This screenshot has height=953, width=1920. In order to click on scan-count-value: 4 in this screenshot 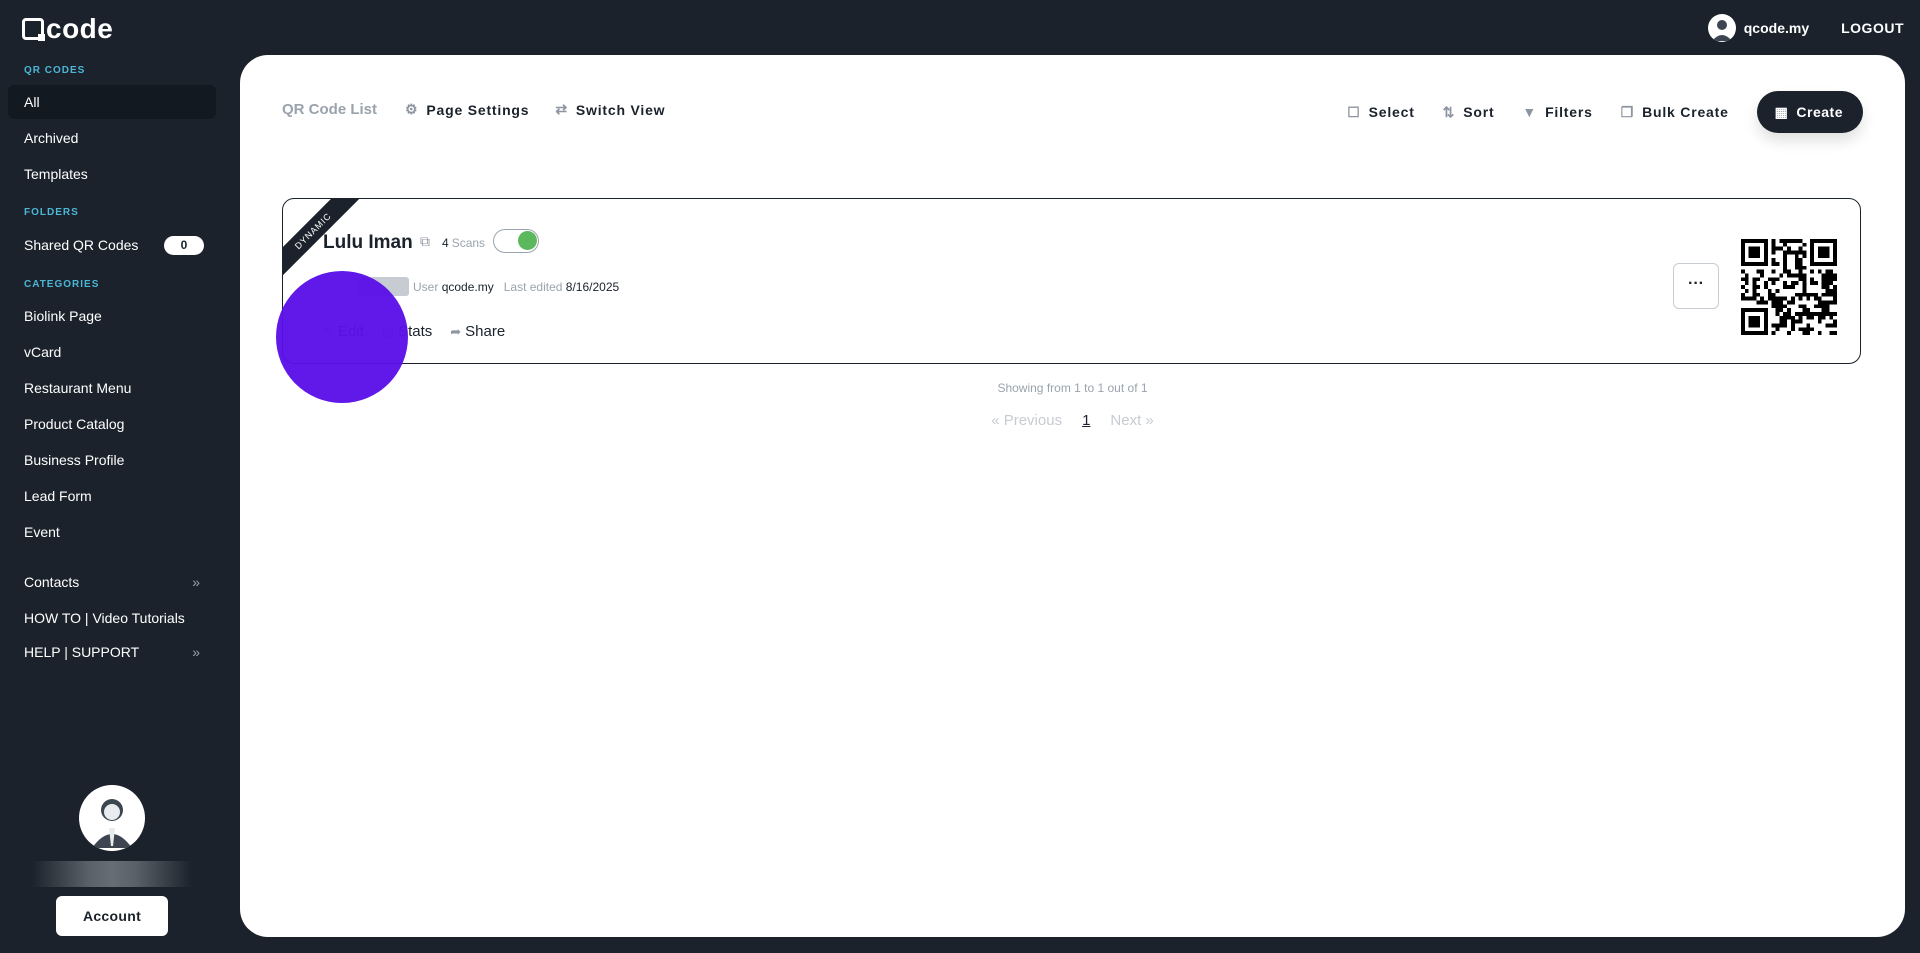, I will do `click(445, 243)`.